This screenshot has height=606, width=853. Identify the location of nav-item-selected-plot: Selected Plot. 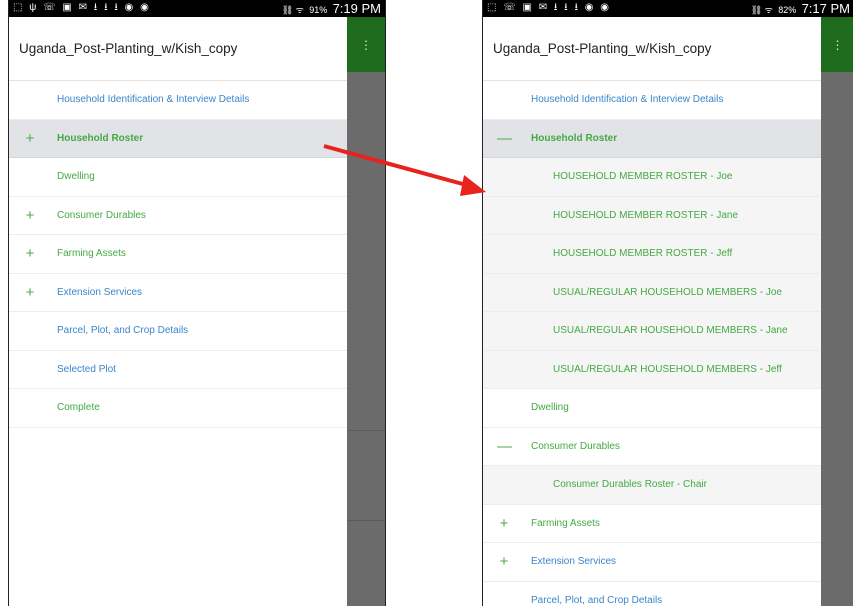
(178, 370).